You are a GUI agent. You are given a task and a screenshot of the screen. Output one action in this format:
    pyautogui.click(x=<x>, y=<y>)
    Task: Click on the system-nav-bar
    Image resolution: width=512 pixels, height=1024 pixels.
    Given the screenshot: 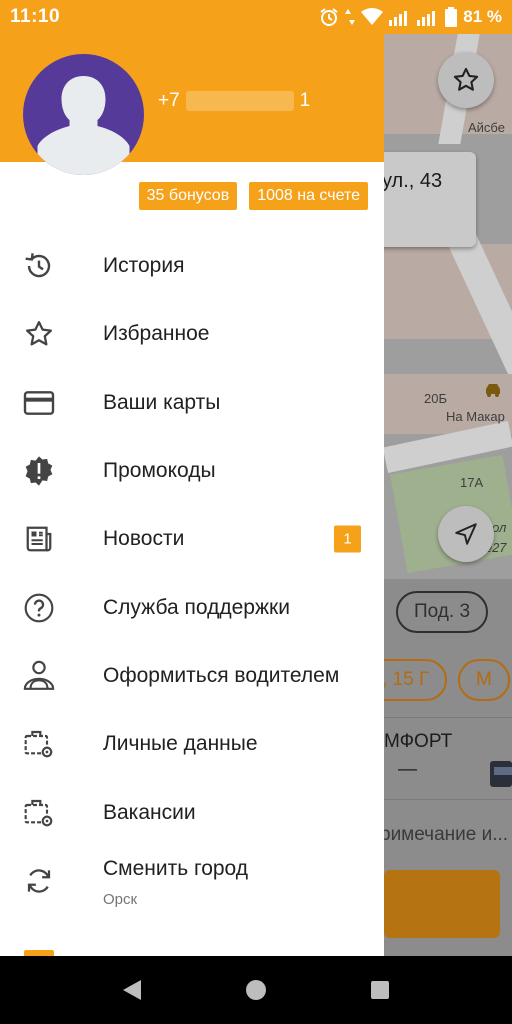 What is the action you would take?
    pyautogui.click(x=256, y=990)
    